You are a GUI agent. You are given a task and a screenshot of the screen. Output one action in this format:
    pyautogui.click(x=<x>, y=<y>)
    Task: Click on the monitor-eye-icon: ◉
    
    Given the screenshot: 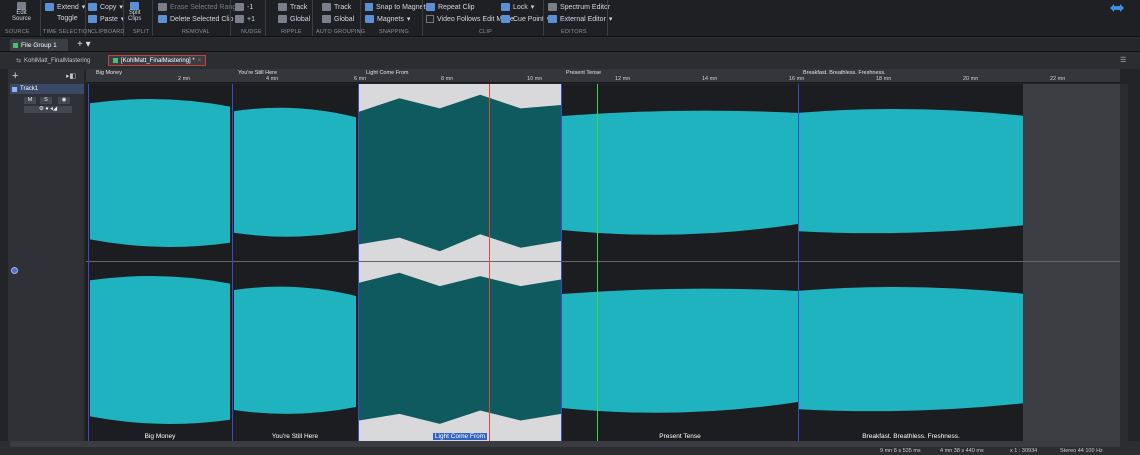 What is the action you would take?
    pyautogui.click(x=64, y=100)
    